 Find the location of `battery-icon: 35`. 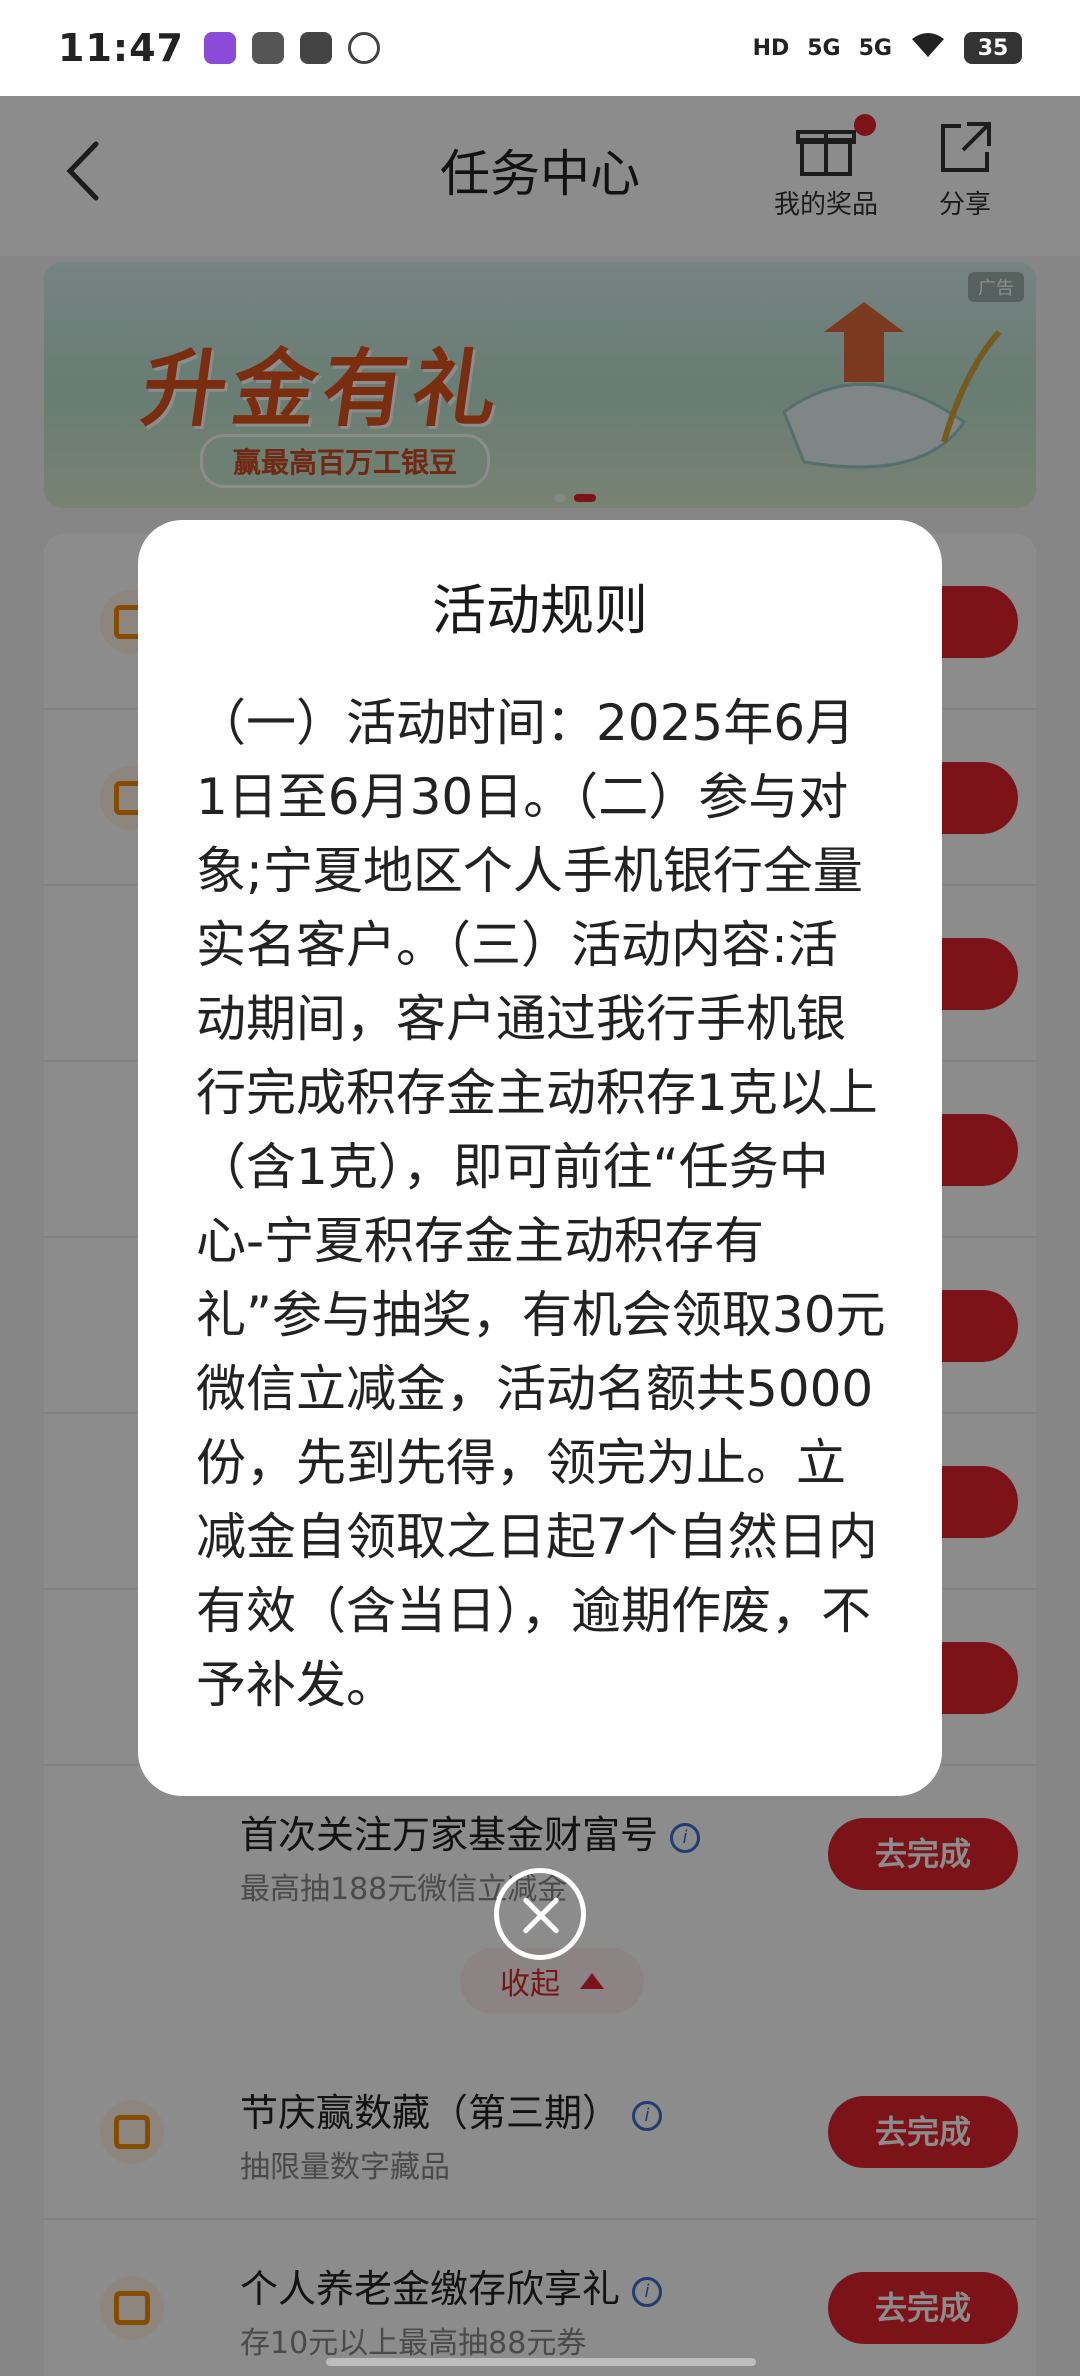

battery-icon: 35 is located at coordinates (993, 48).